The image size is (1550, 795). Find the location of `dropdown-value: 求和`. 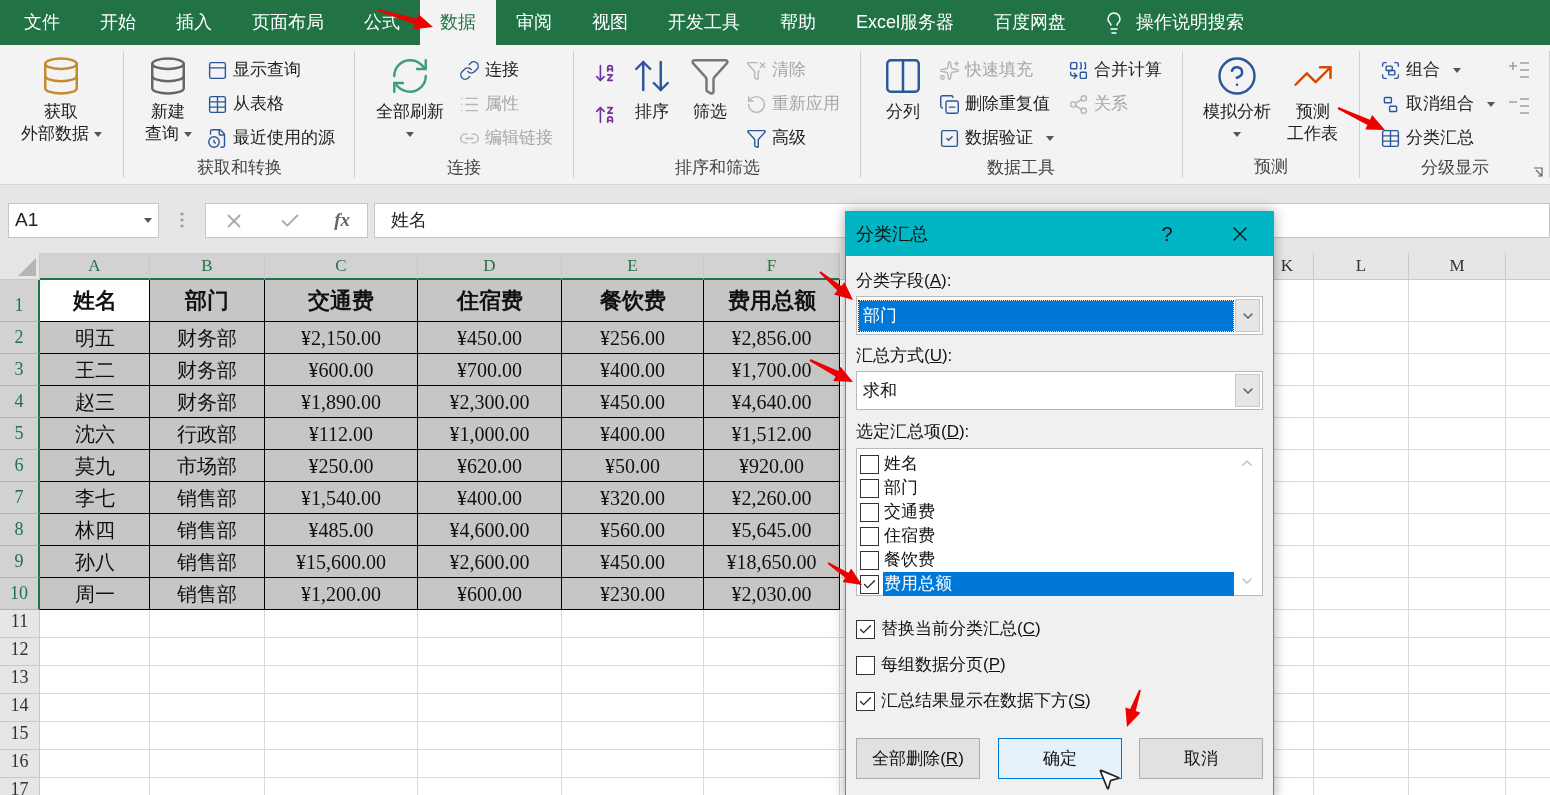

dropdown-value: 求和 is located at coordinates (880, 390).